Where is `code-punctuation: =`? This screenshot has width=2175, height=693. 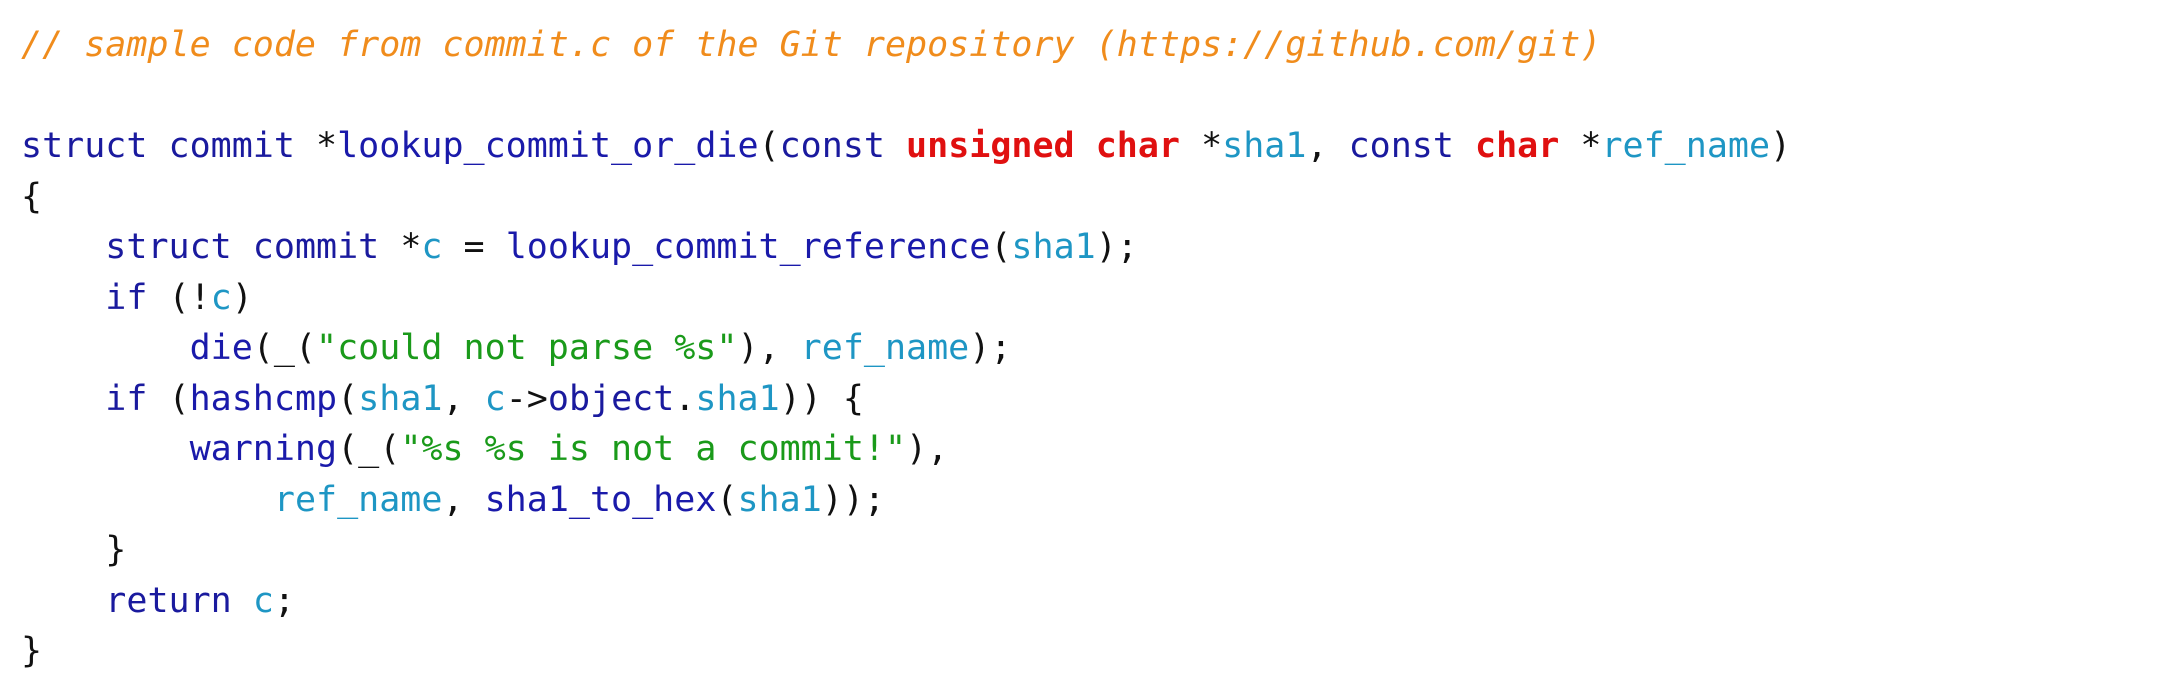
code-punctuation: = is located at coordinates (474, 247).